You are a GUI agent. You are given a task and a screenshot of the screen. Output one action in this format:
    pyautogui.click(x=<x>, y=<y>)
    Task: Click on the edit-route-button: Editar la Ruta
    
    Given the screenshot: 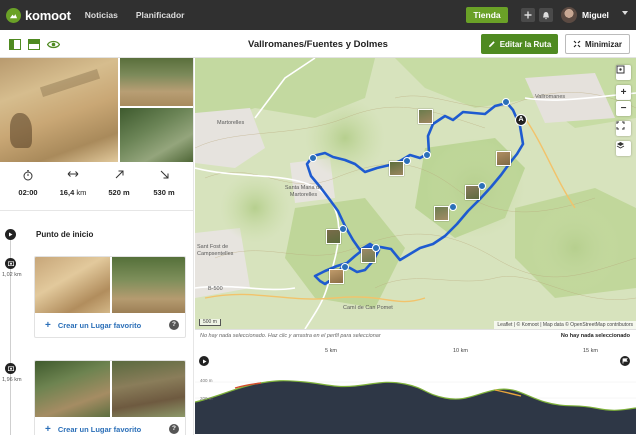 What is the action you would take?
    pyautogui.click(x=519, y=44)
    